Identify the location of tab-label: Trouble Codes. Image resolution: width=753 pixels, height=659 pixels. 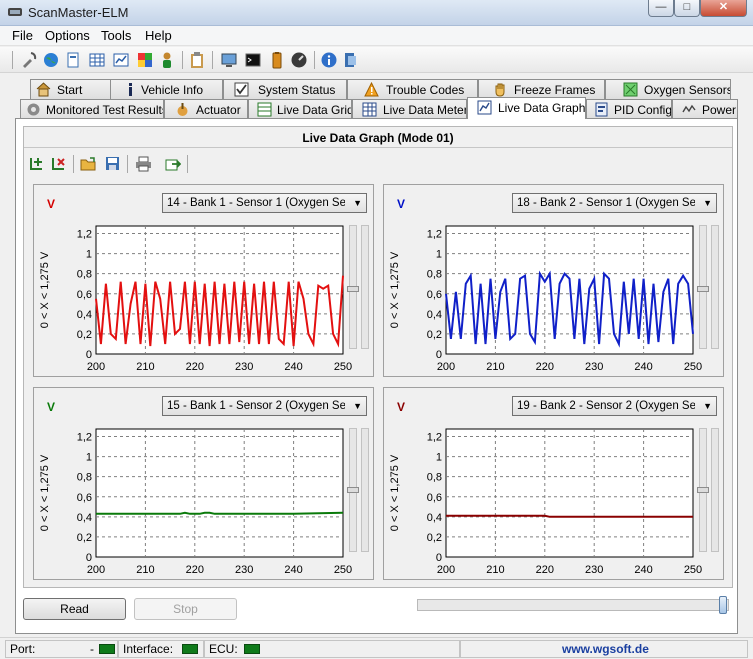
(425, 90).